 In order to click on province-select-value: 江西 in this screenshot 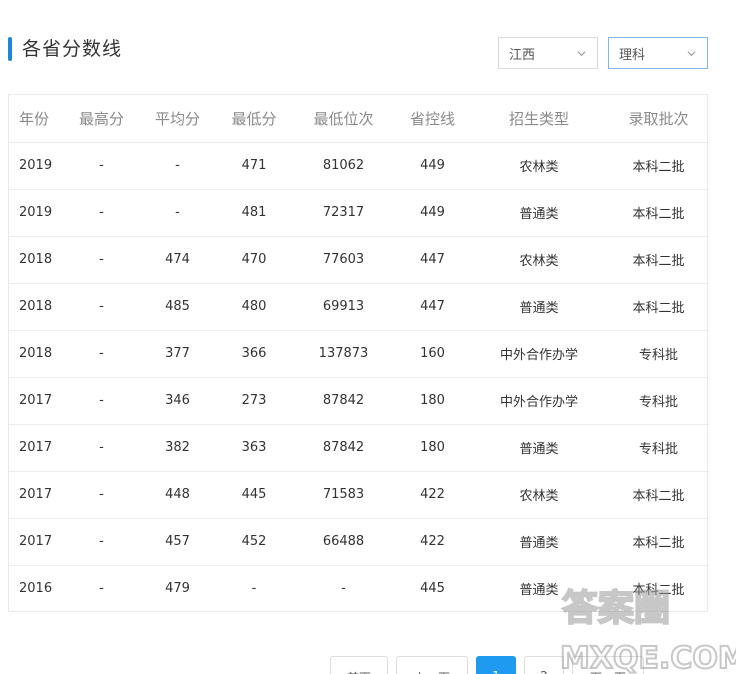, I will do `click(522, 55)`.